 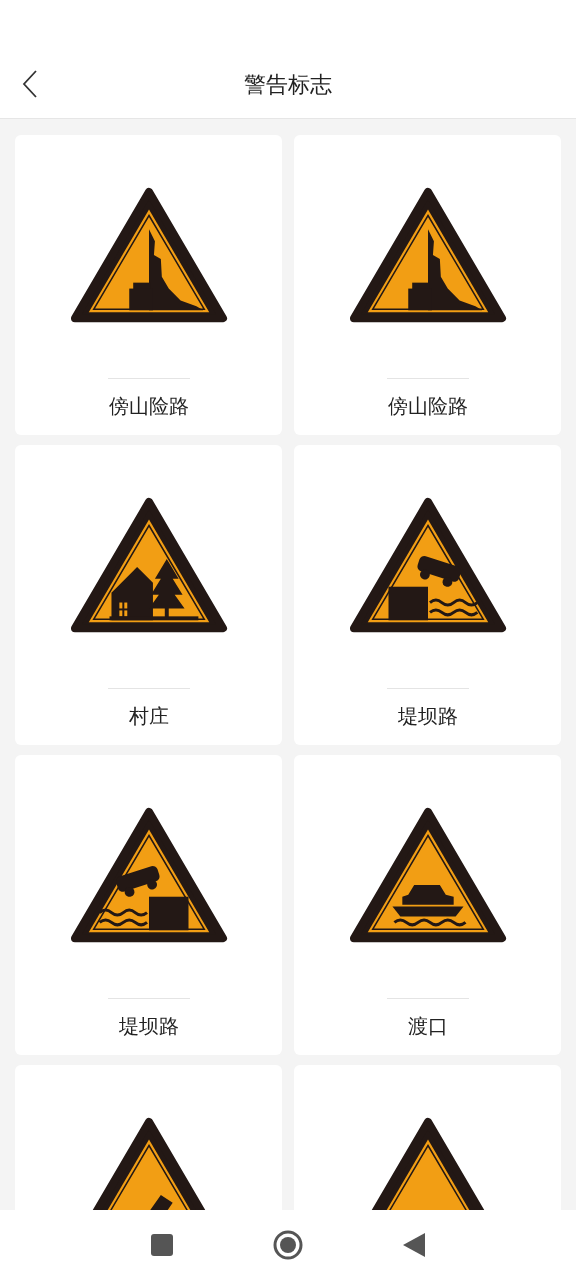 What do you see at coordinates (148, 595) in the screenshot?
I see `sign-card: 村庄` at bounding box center [148, 595].